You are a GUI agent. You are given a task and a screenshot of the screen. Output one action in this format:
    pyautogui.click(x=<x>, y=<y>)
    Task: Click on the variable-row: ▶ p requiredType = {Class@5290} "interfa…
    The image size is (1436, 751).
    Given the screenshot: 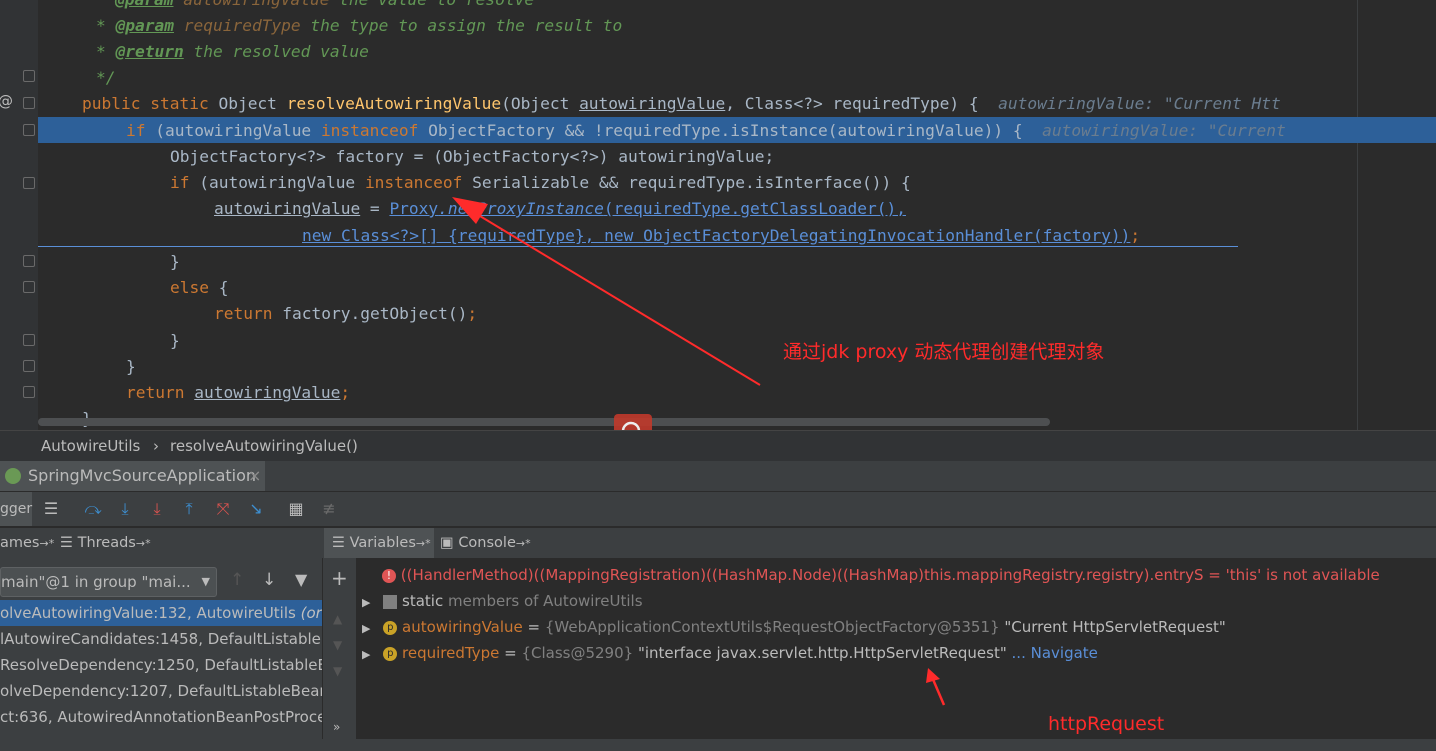 What is the action you would take?
    pyautogui.click(x=730, y=653)
    